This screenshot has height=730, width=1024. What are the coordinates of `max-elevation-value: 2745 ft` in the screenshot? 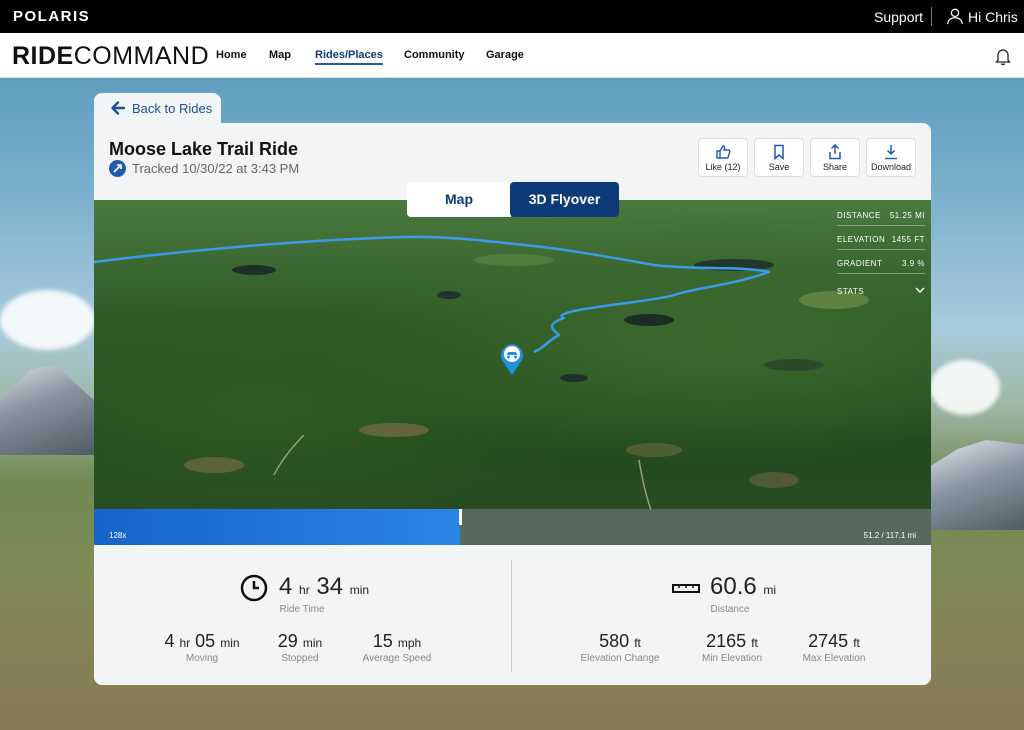 It's located at (834, 641).